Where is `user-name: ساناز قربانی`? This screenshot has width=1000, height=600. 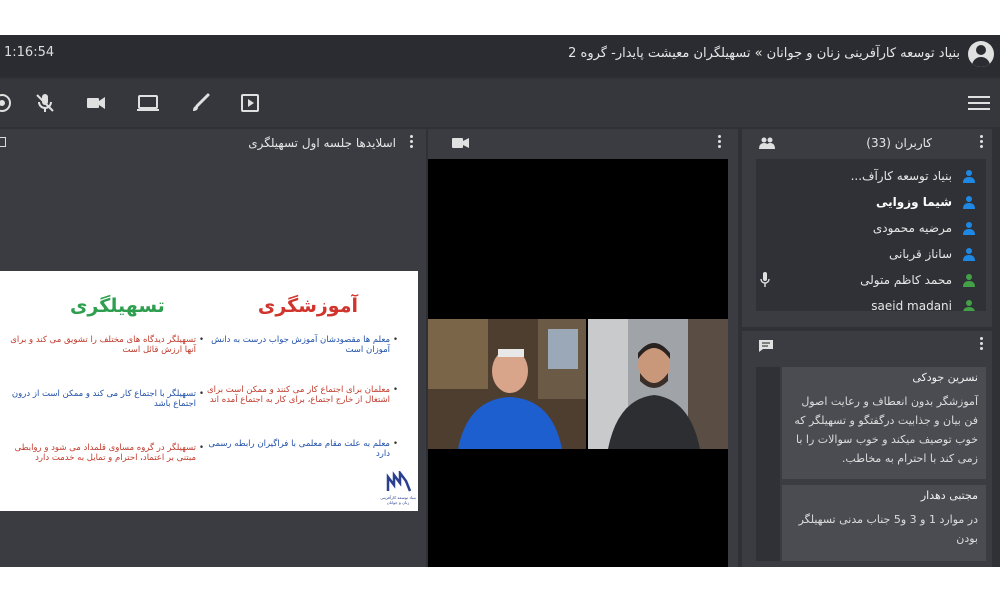 user-name: ساناز قربانی is located at coordinates (920, 254).